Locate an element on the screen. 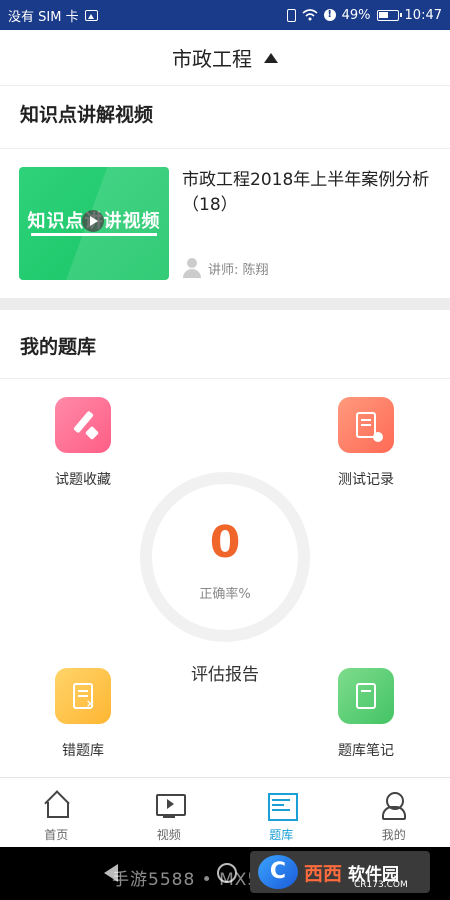 Image resolution: width=450 pixels, height=900 pixels. play-icon is located at coordinates (93, 221).